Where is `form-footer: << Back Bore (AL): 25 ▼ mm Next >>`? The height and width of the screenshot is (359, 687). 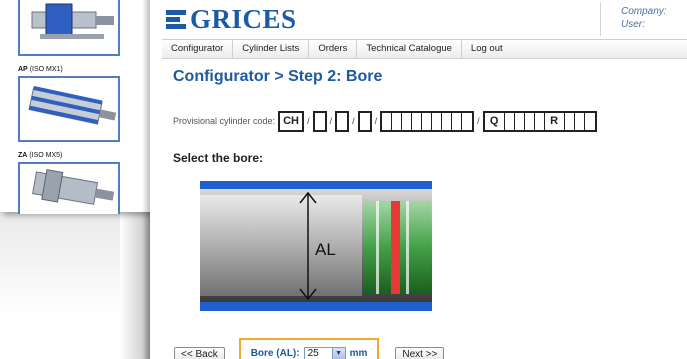 form-footer: << Back Bore (AL): 25 ▼ mm Next >> is located at coordinates (309, 348).